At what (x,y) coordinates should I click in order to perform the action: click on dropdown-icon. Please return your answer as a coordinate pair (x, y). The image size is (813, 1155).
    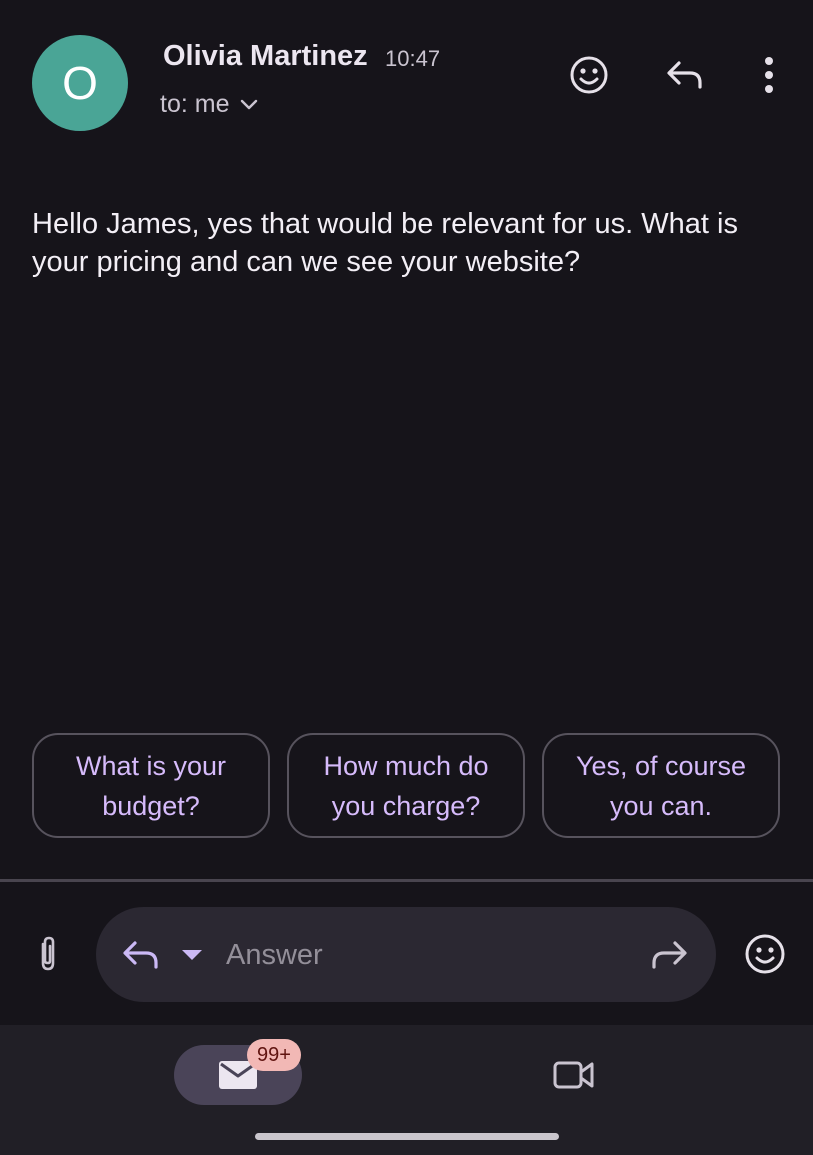
    Looking at the image, I should click on (192, 955).